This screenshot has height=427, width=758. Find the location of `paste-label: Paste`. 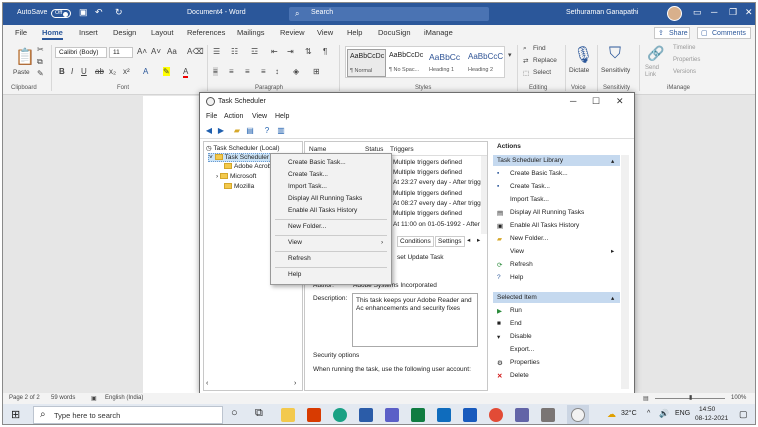

paste-label: Paste is located at coordinates (21, 72).